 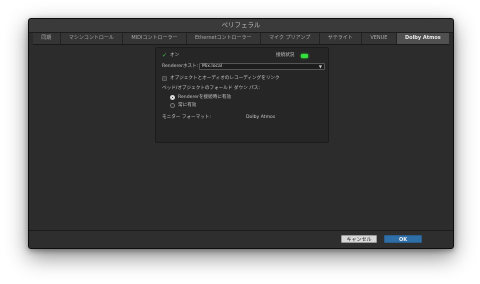 I want to click on tab-midi-controllers: MIDIコントローラー, so click(x=155, y=38).